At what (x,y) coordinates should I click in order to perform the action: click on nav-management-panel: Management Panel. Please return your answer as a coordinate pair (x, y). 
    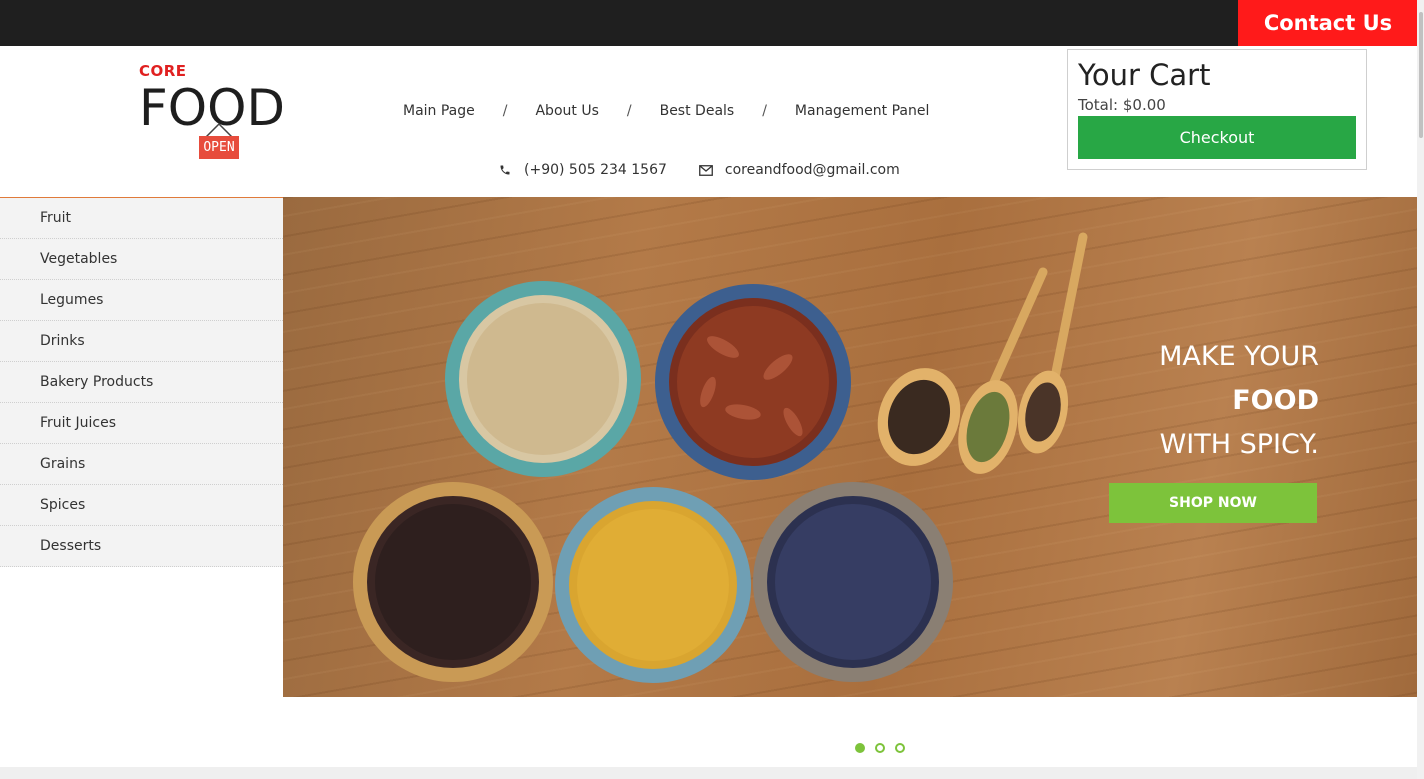
    Looking at the image, I should click on (862, 111).